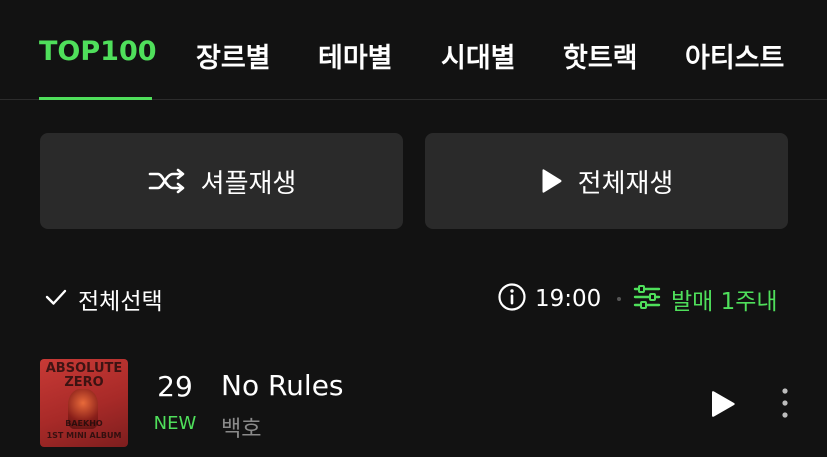 The image size is (827, 457). I want to click on tab-theme: 테마별, so click(355, 55).